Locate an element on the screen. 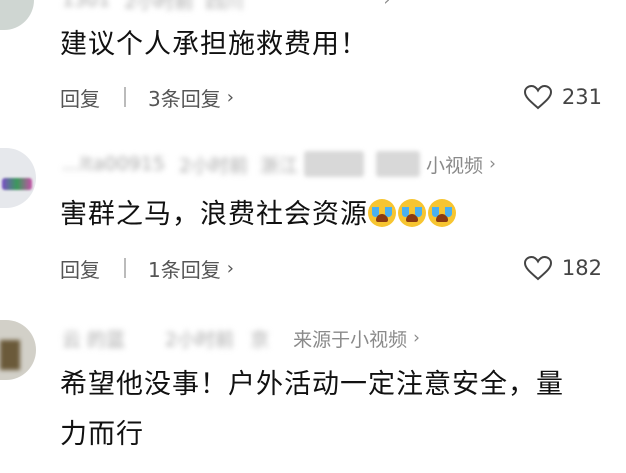  like-button: 231 is located at coordinates (562, 97).